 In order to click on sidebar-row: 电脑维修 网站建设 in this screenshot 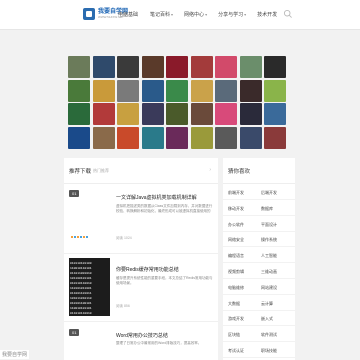, I will do `click(259, 287)`.